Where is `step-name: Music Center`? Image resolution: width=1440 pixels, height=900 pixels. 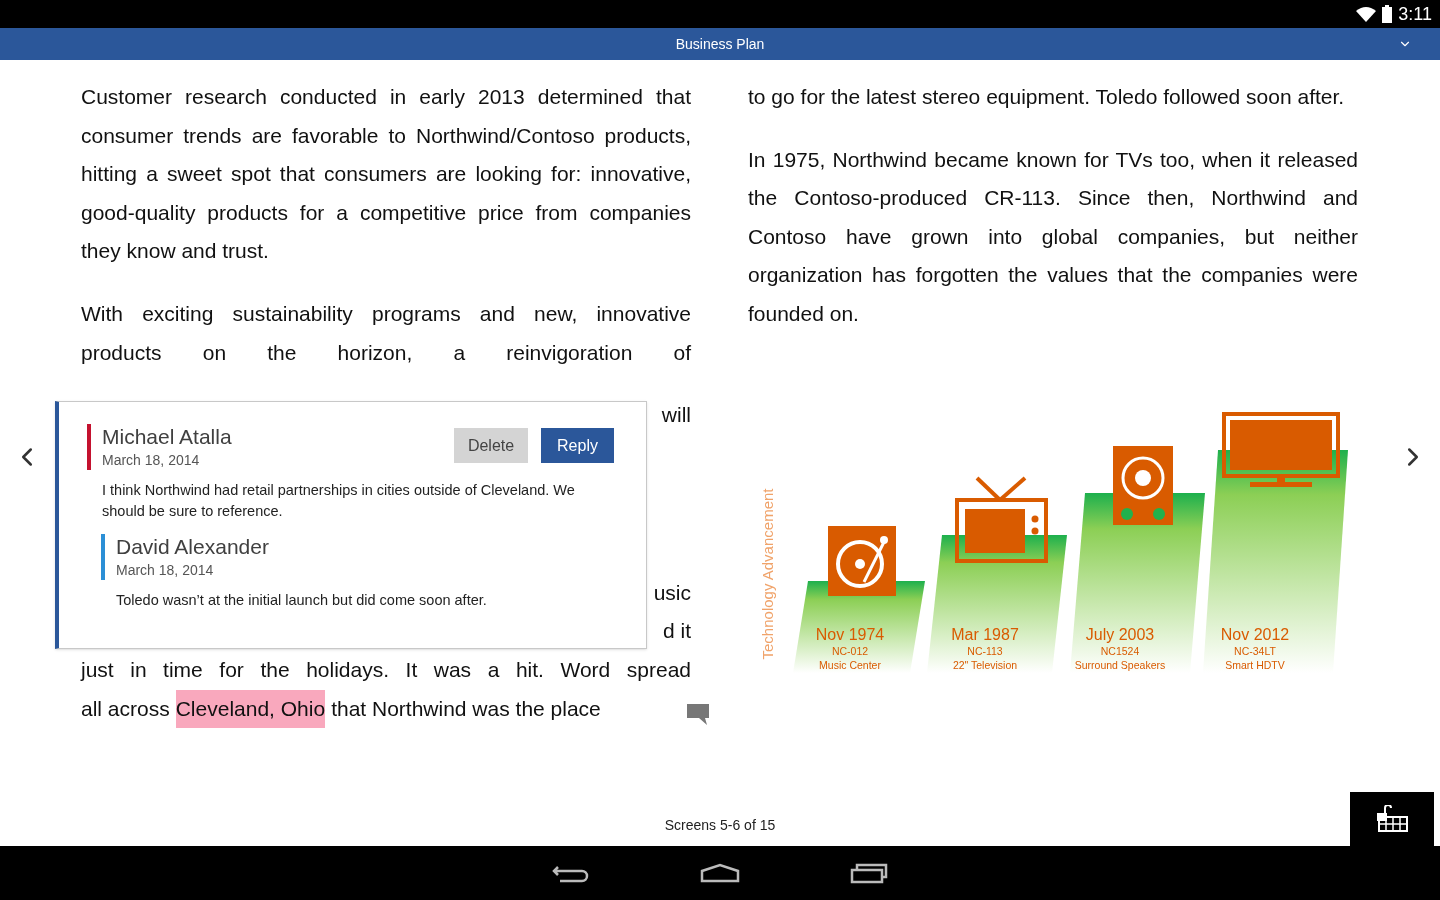
step-name: Music Center is located at coordinates (850, 664).